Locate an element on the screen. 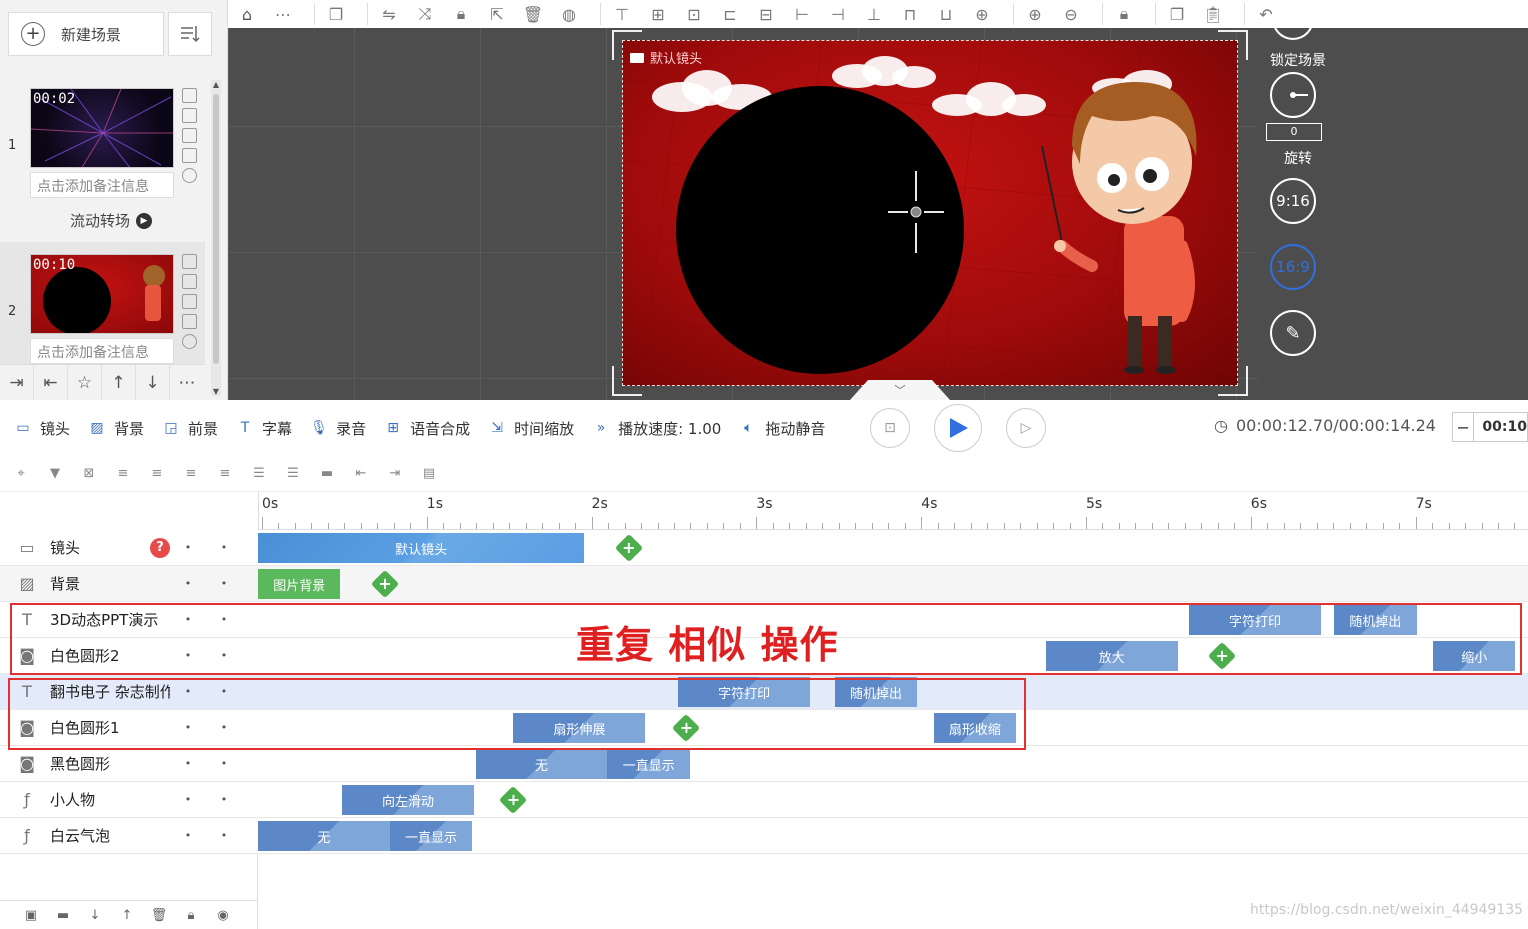 The width and height of the screenshot is (1528, 929). track-header: ◙ 白色圆形2 • • is located at coordinates (129, 656).